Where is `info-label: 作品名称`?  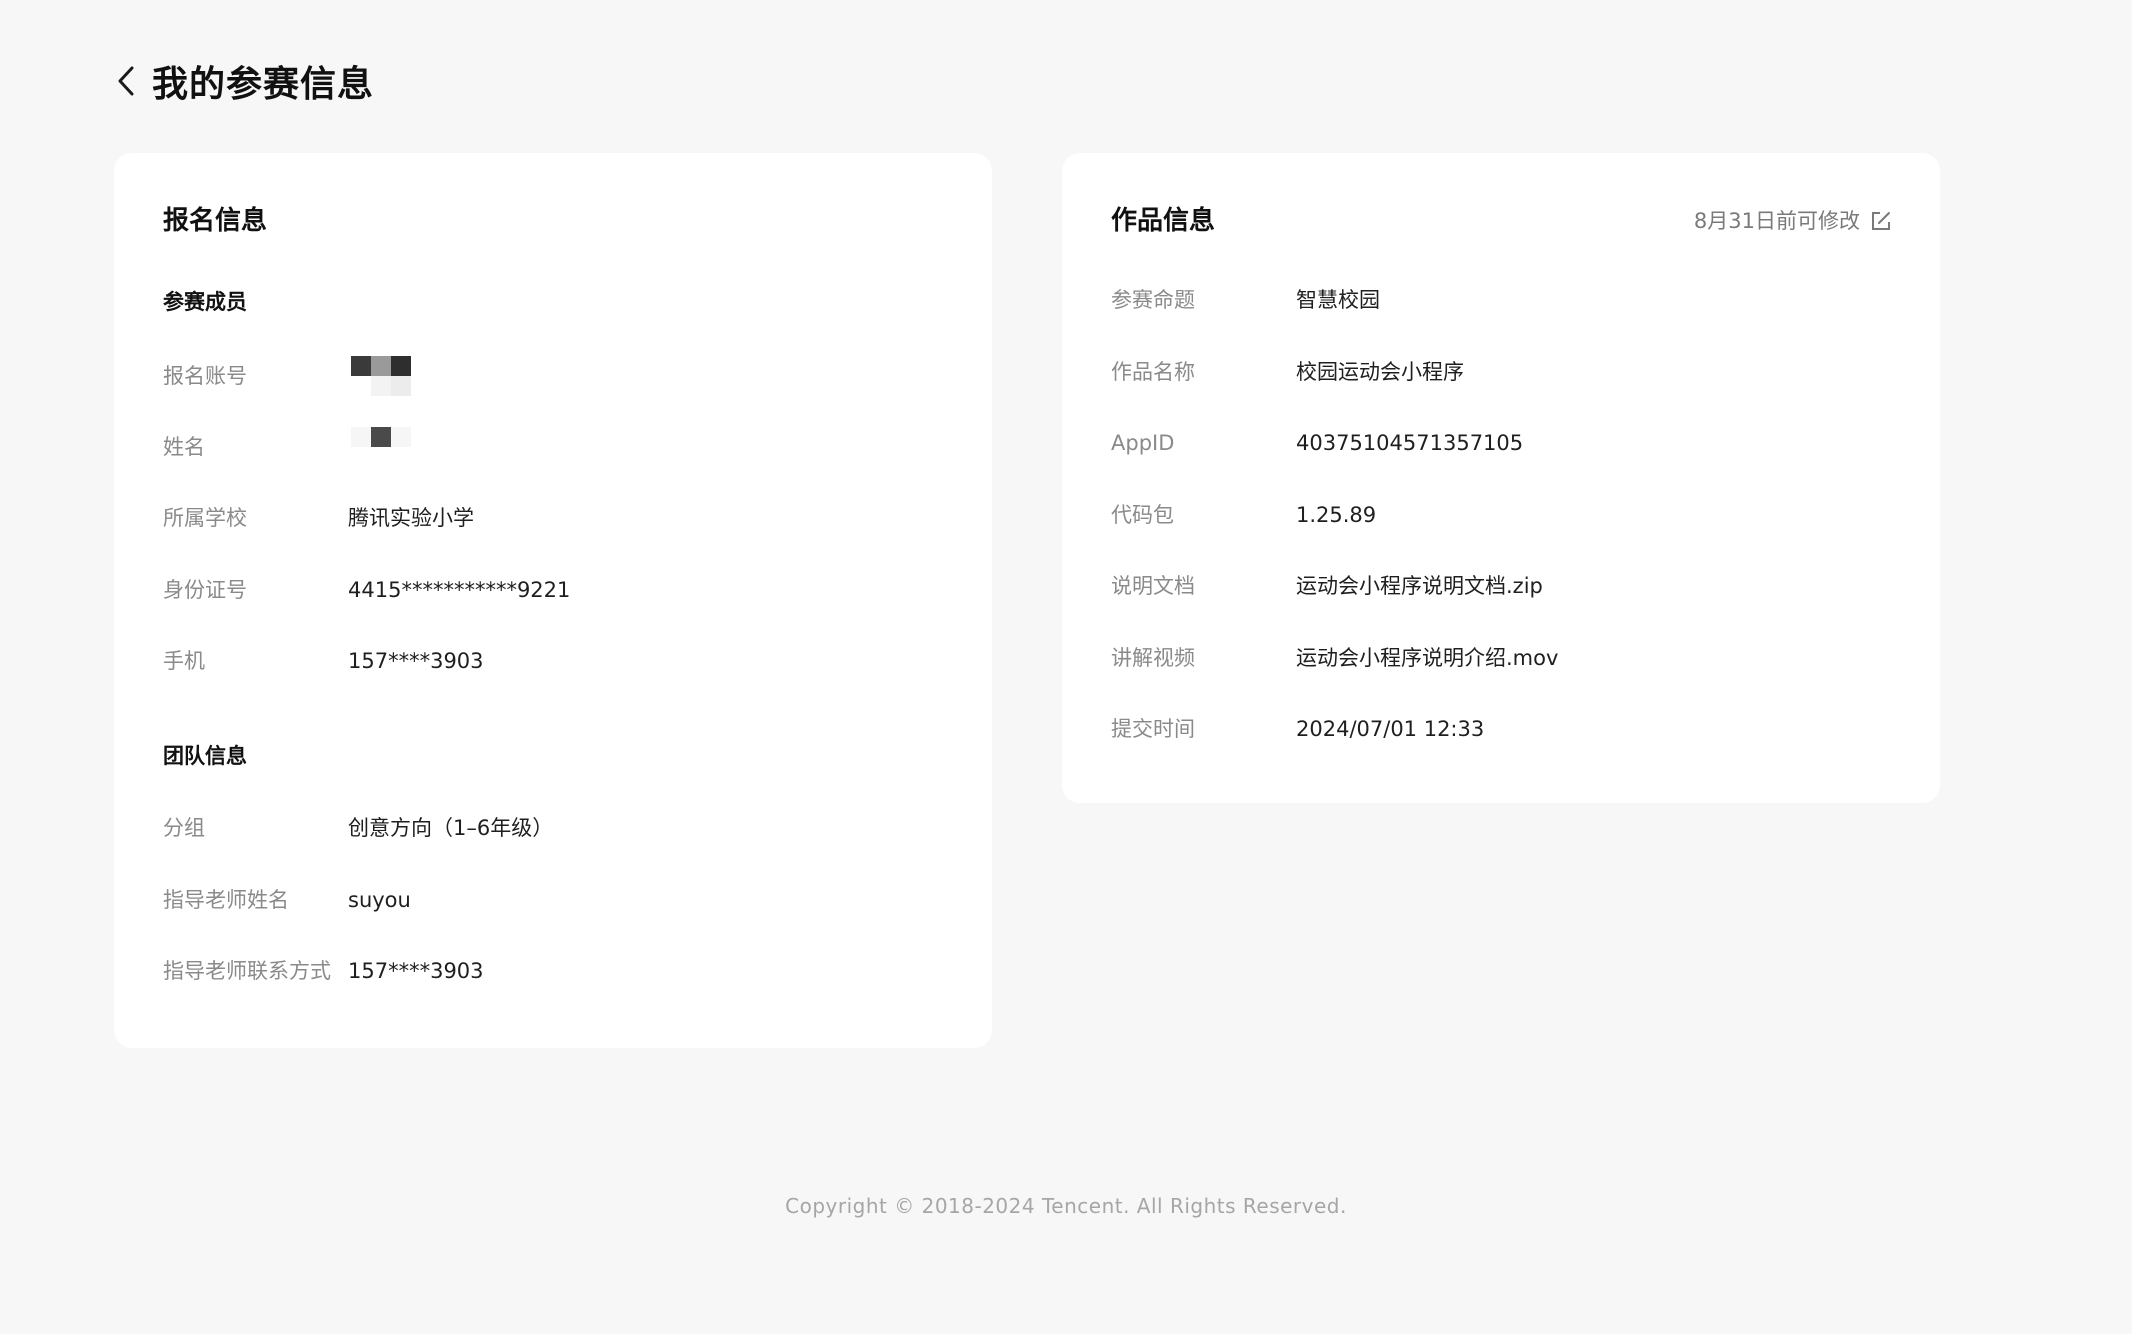
info-label: 作品名称 is located at coordinates (1153, 372).